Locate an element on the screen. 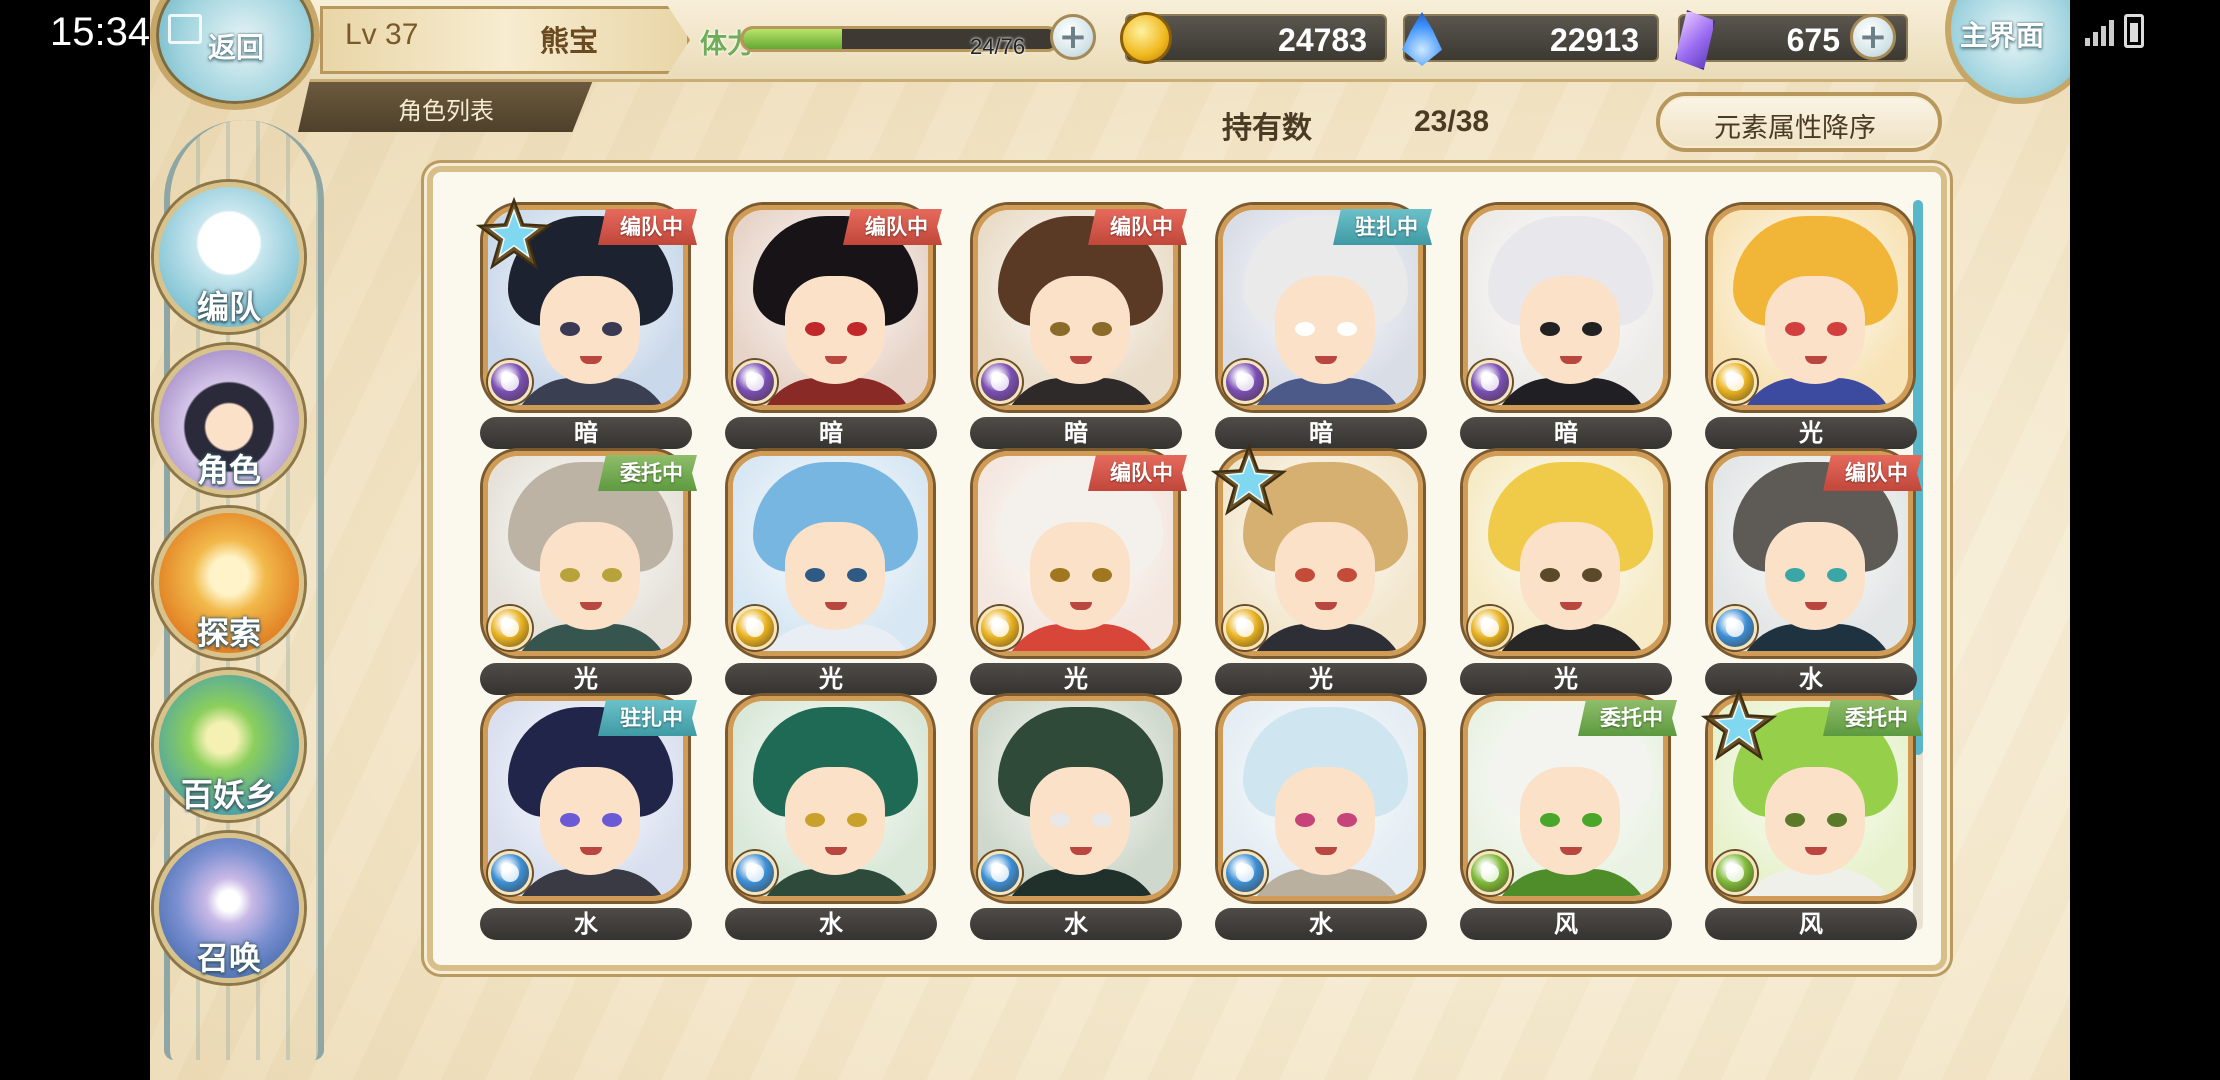 The width and height of the screenshot is (2220, 1080). sort-button-label: 元素属性降序 is located at coordinates (1795, 125).